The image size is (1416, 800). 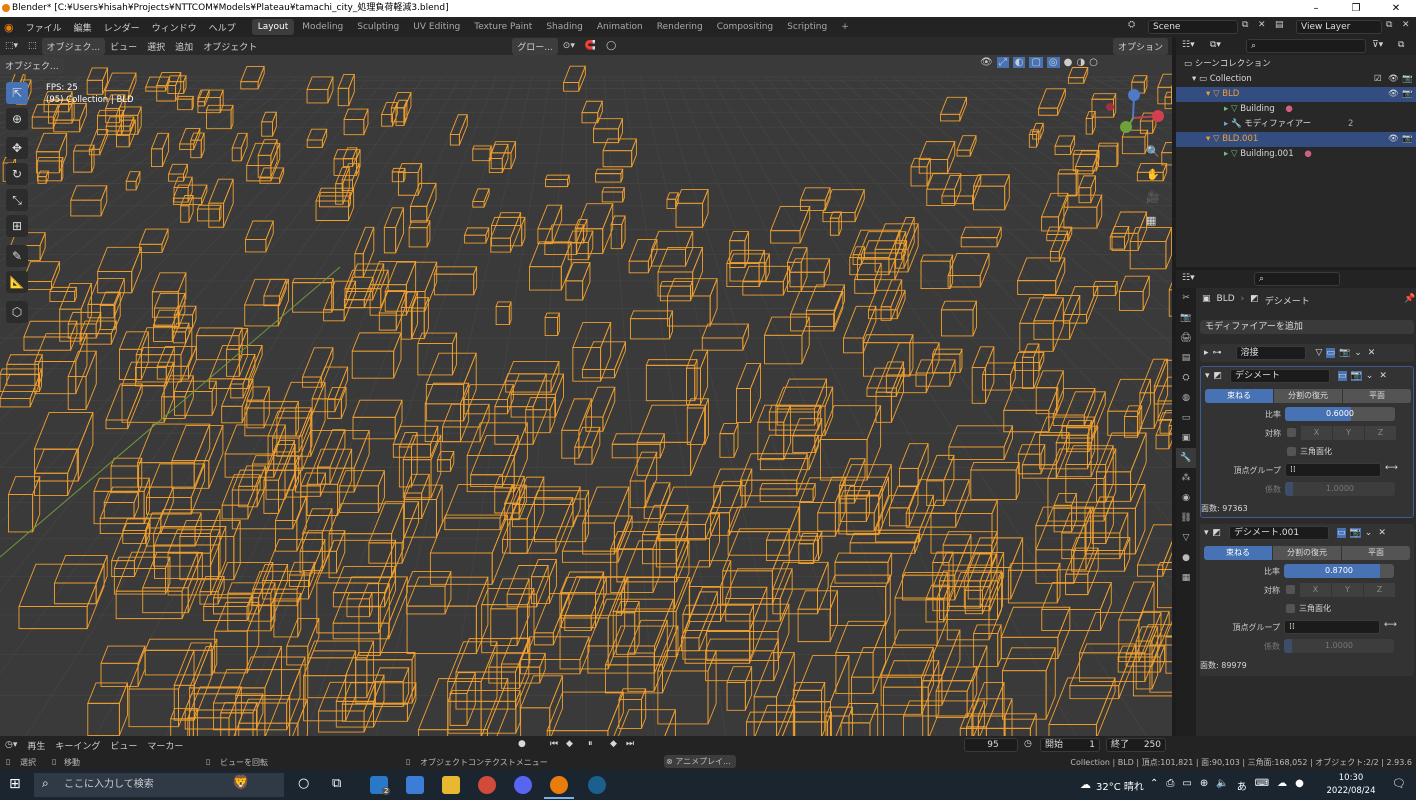 I want to click on ratio-slider: 0.6000, so click(x=1340, y=414).